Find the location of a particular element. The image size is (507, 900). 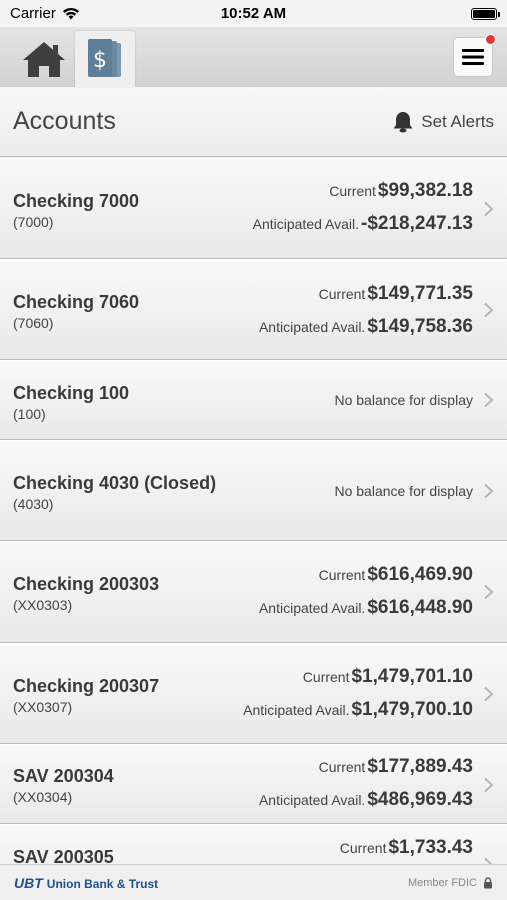

bank-logo: UBT Union Bank & Trust is located at coordinates (86, 883).